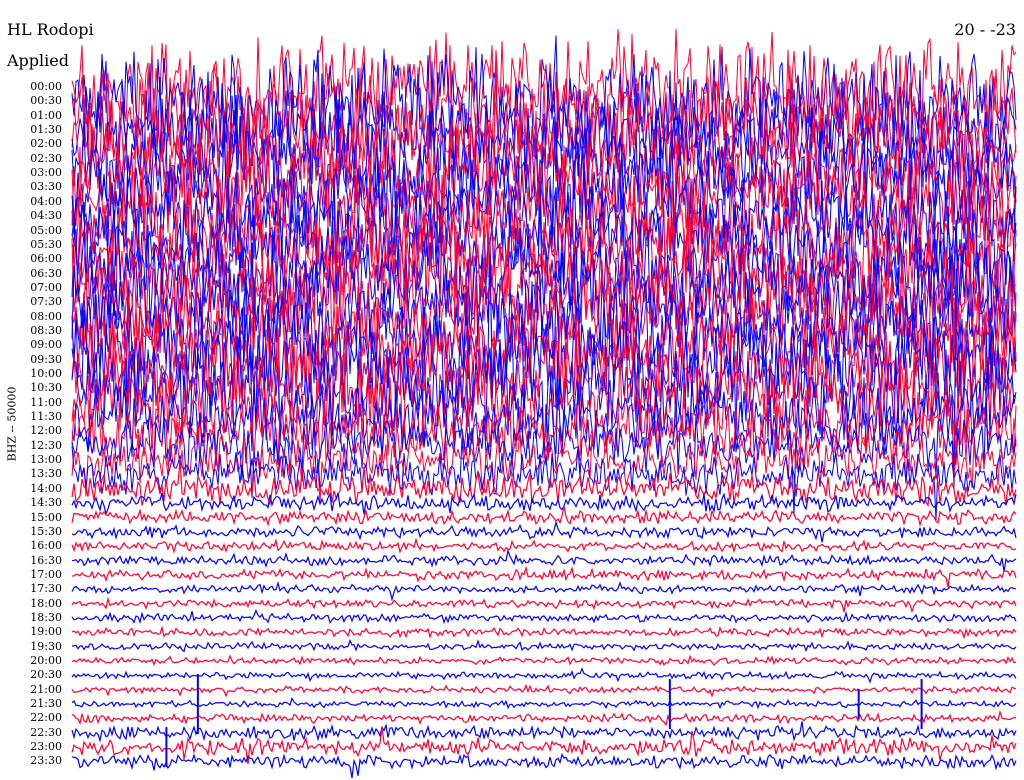 The height and width of the screenshot is (780, 1024). Describe the element at coordinates (544, 632) in the screenshot. I see `trace-row-1900` at that location.